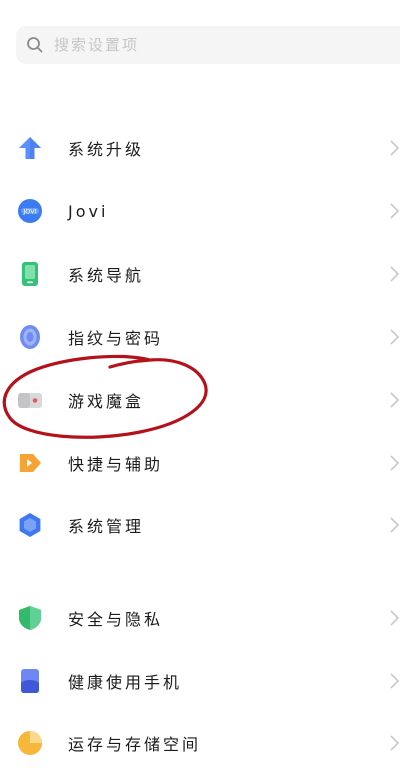 This screenshot has width=400, height=777. What do you see at coordinates (30, 743) in the screenshot?
I see `storage-pie-icon` at bounding box center [30, 743].